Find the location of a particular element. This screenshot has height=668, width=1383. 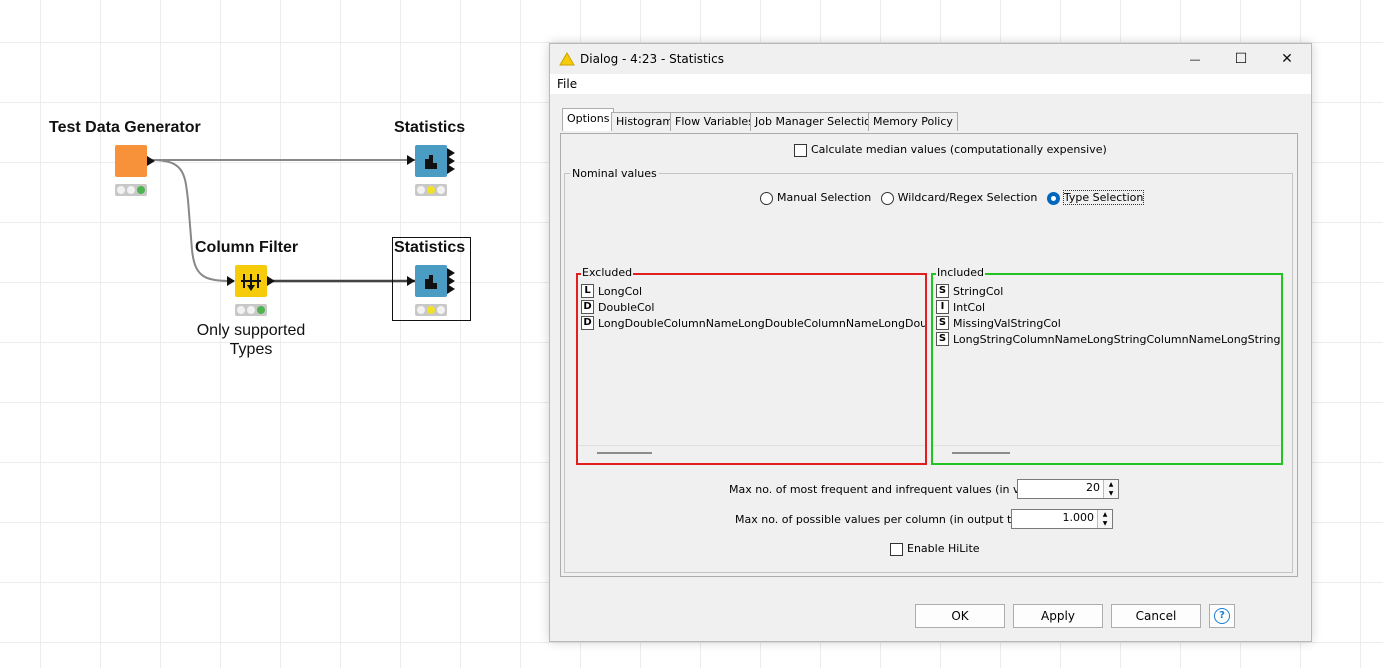

node-title-test-data-generator: Test Data Generator is located at coordinates (125, 127).